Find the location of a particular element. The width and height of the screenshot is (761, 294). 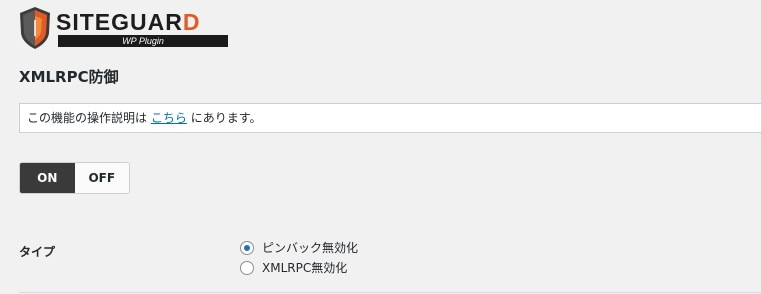

logo-wordmark: SITEGUARD is located at coordinates (128, 22).